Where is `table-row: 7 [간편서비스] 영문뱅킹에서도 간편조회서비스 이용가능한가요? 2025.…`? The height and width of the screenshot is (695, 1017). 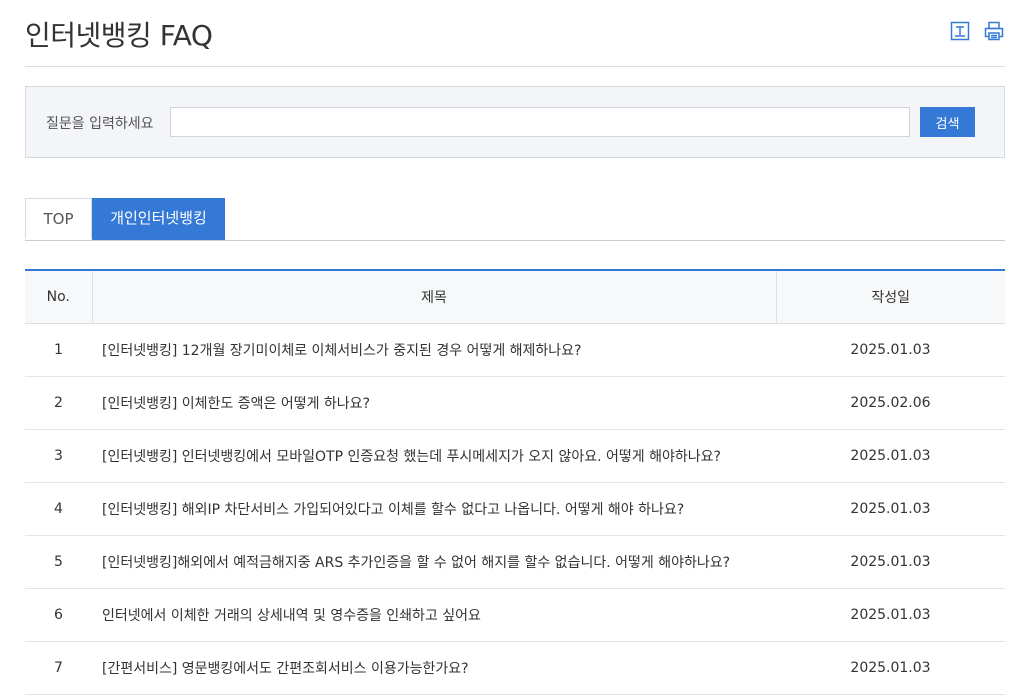 table-row: 7 [간편서비스] 영문뱅킹에서도 간편조회서비스 이용가능한가요? 2025.… is located at coordinates (515, 668).